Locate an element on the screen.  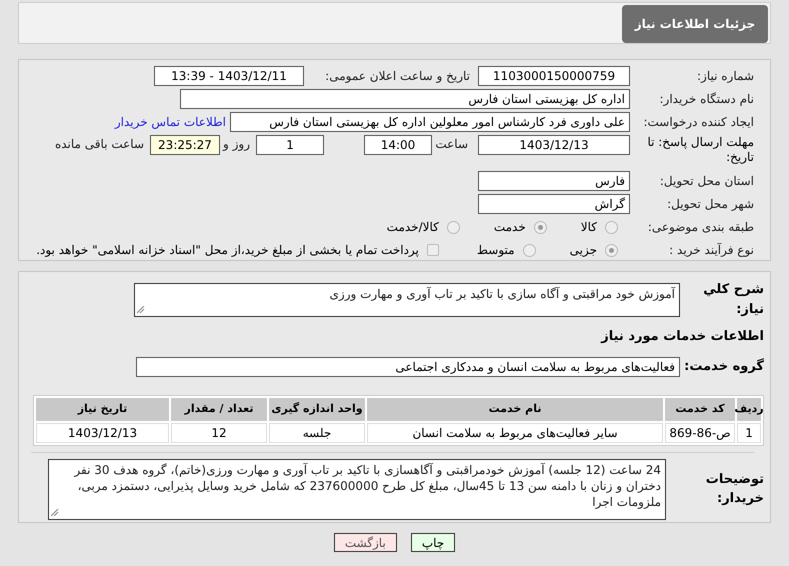
table-cell: سایر فعالیت‌های مربوط به سلامت انسان is located at coordinates (515, 432).